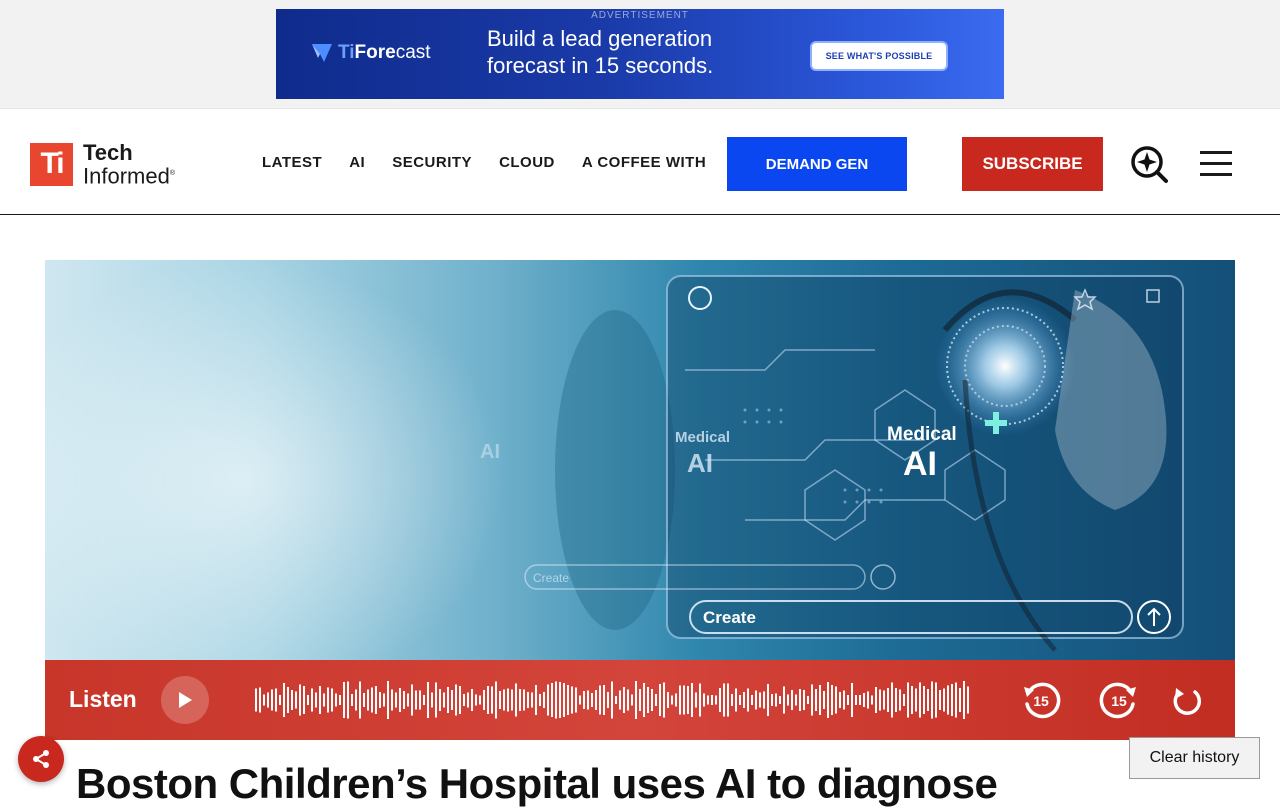 This screenshot has height=808, width=1280. I want to click on rewind-15-icon: 15, so click(1041, 700).